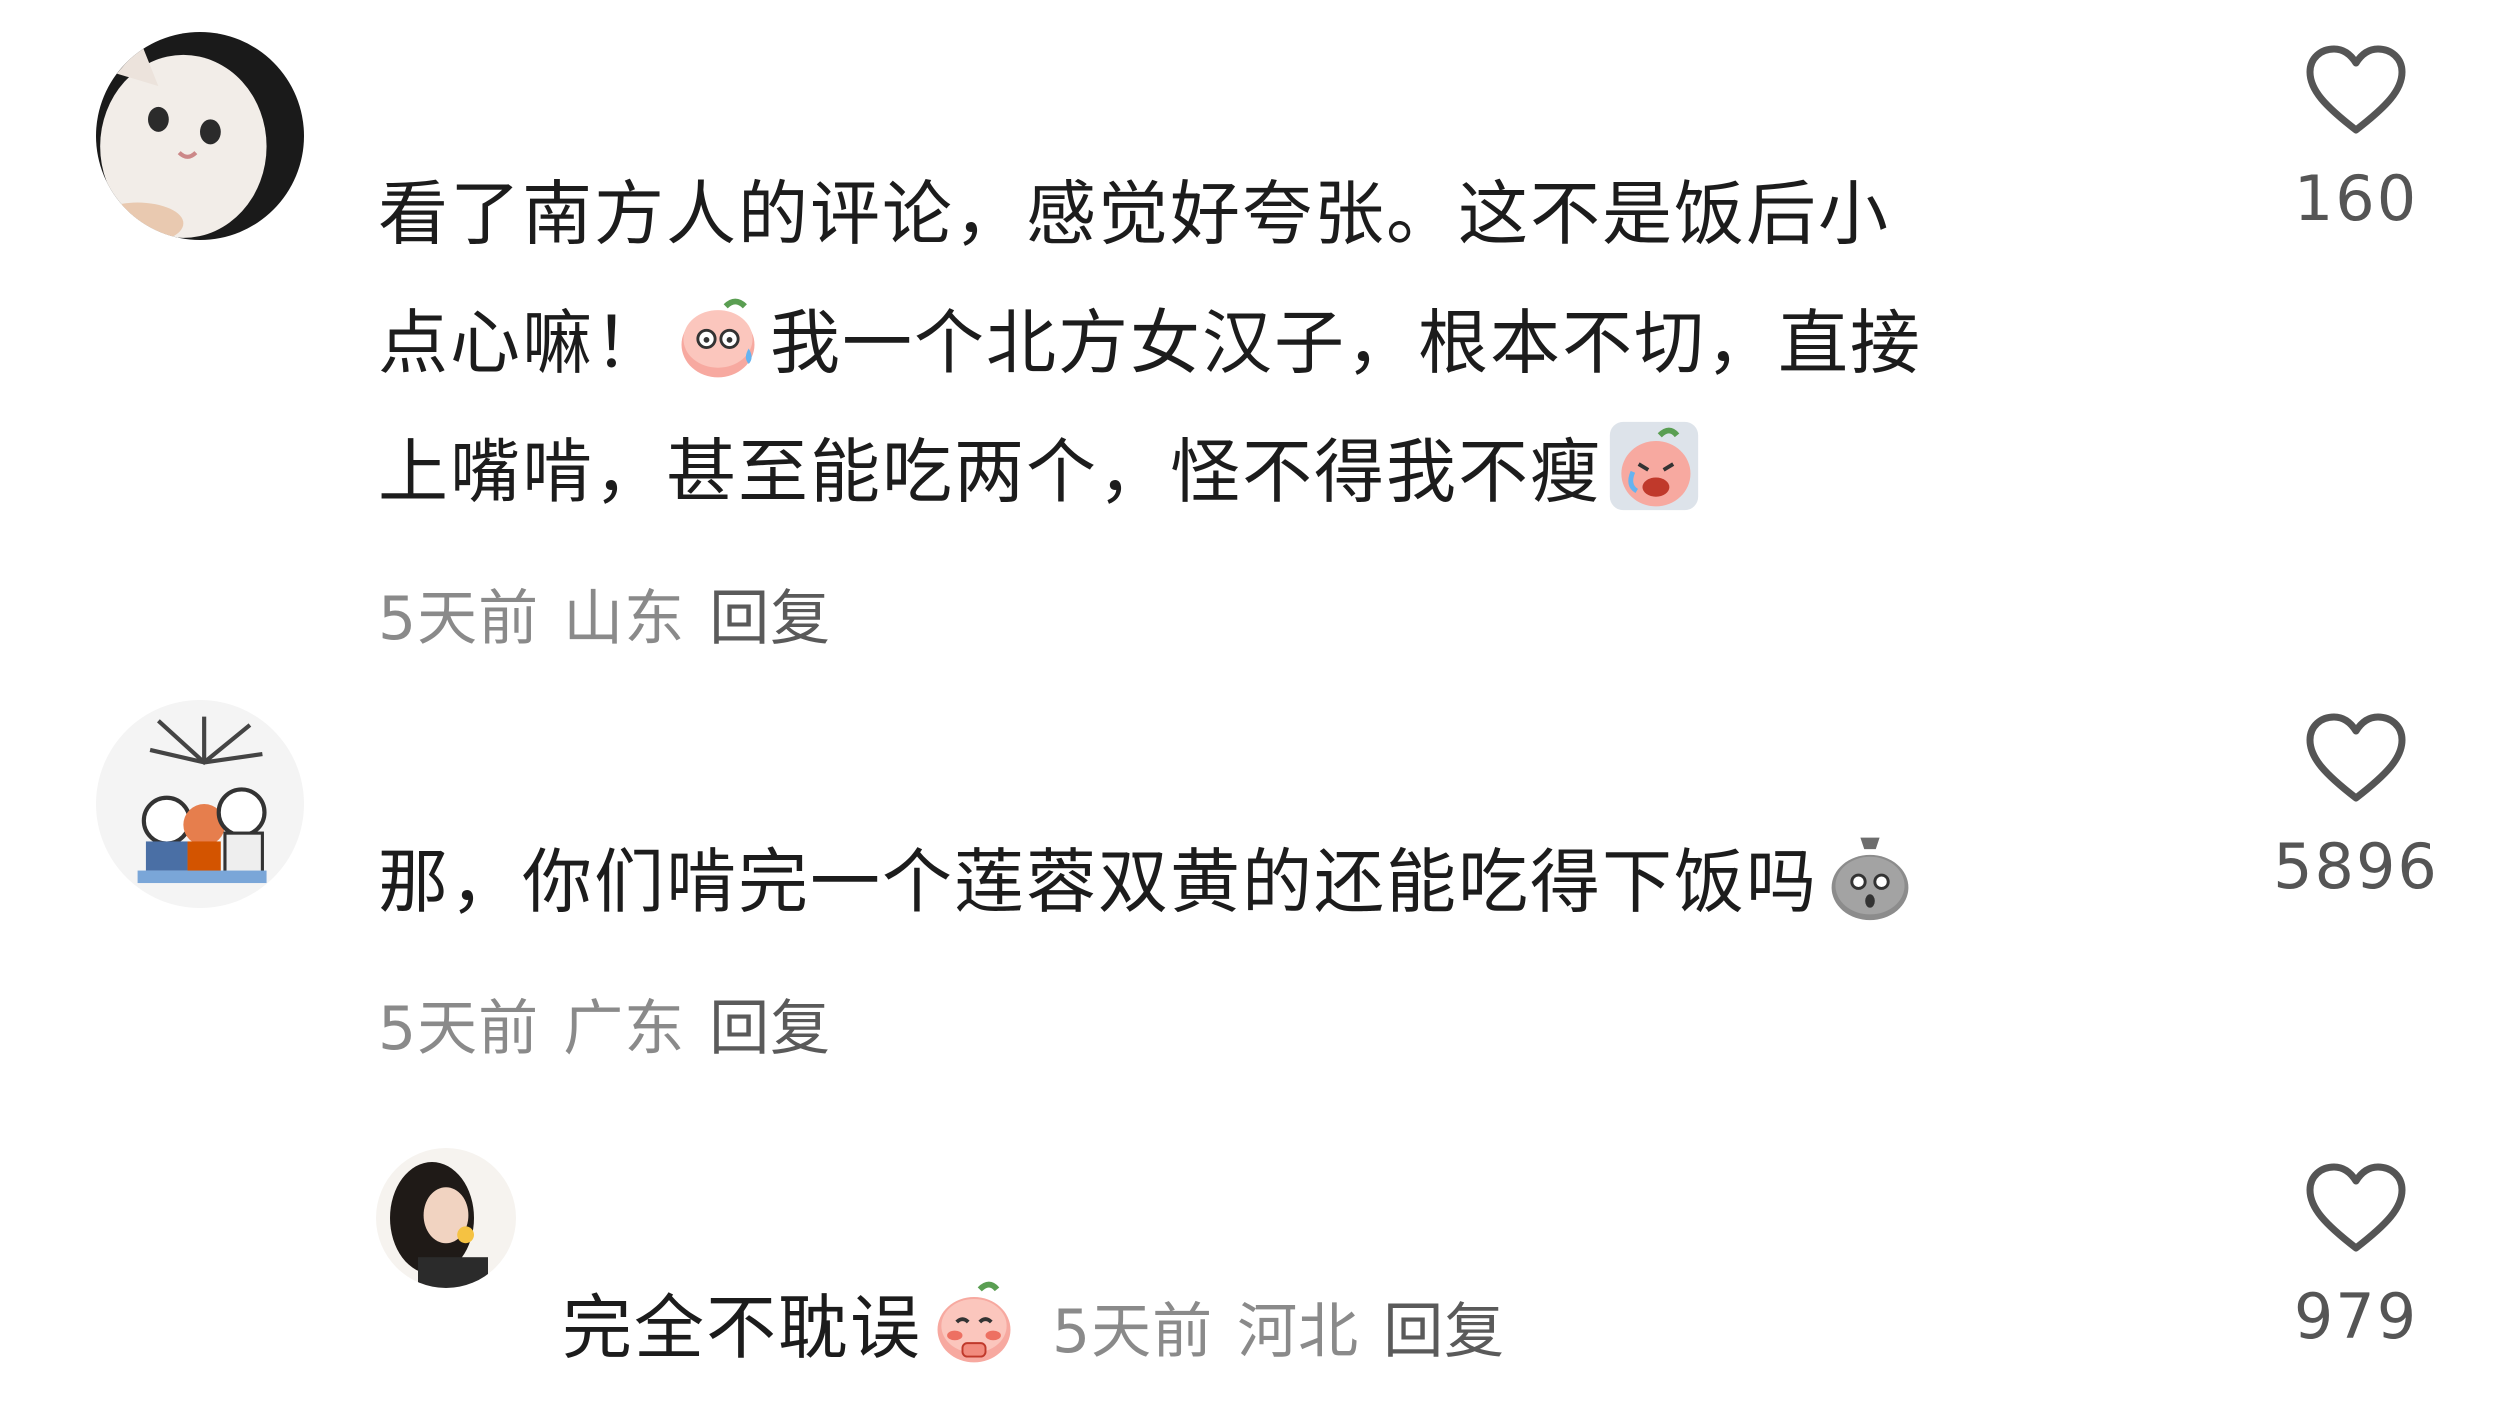  What do you see at coordinates (624, 1029) in the screenshot?
I see `comment-location: 广东` at bounding box center [624, 1029].